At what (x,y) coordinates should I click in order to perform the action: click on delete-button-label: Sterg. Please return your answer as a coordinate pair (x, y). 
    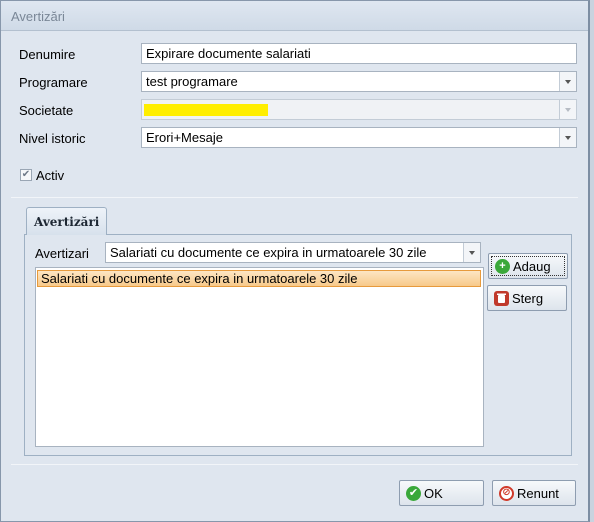
    Looking at the image, I should click on (528, 298).